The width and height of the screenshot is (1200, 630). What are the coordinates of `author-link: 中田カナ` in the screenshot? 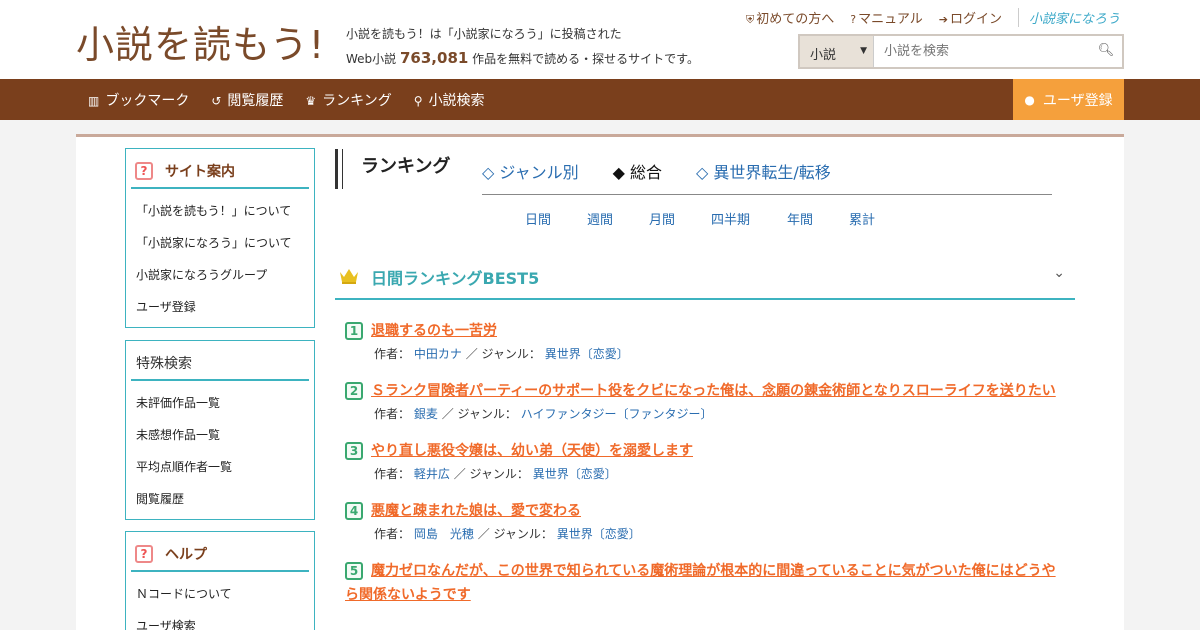 It's located at (438, 354).